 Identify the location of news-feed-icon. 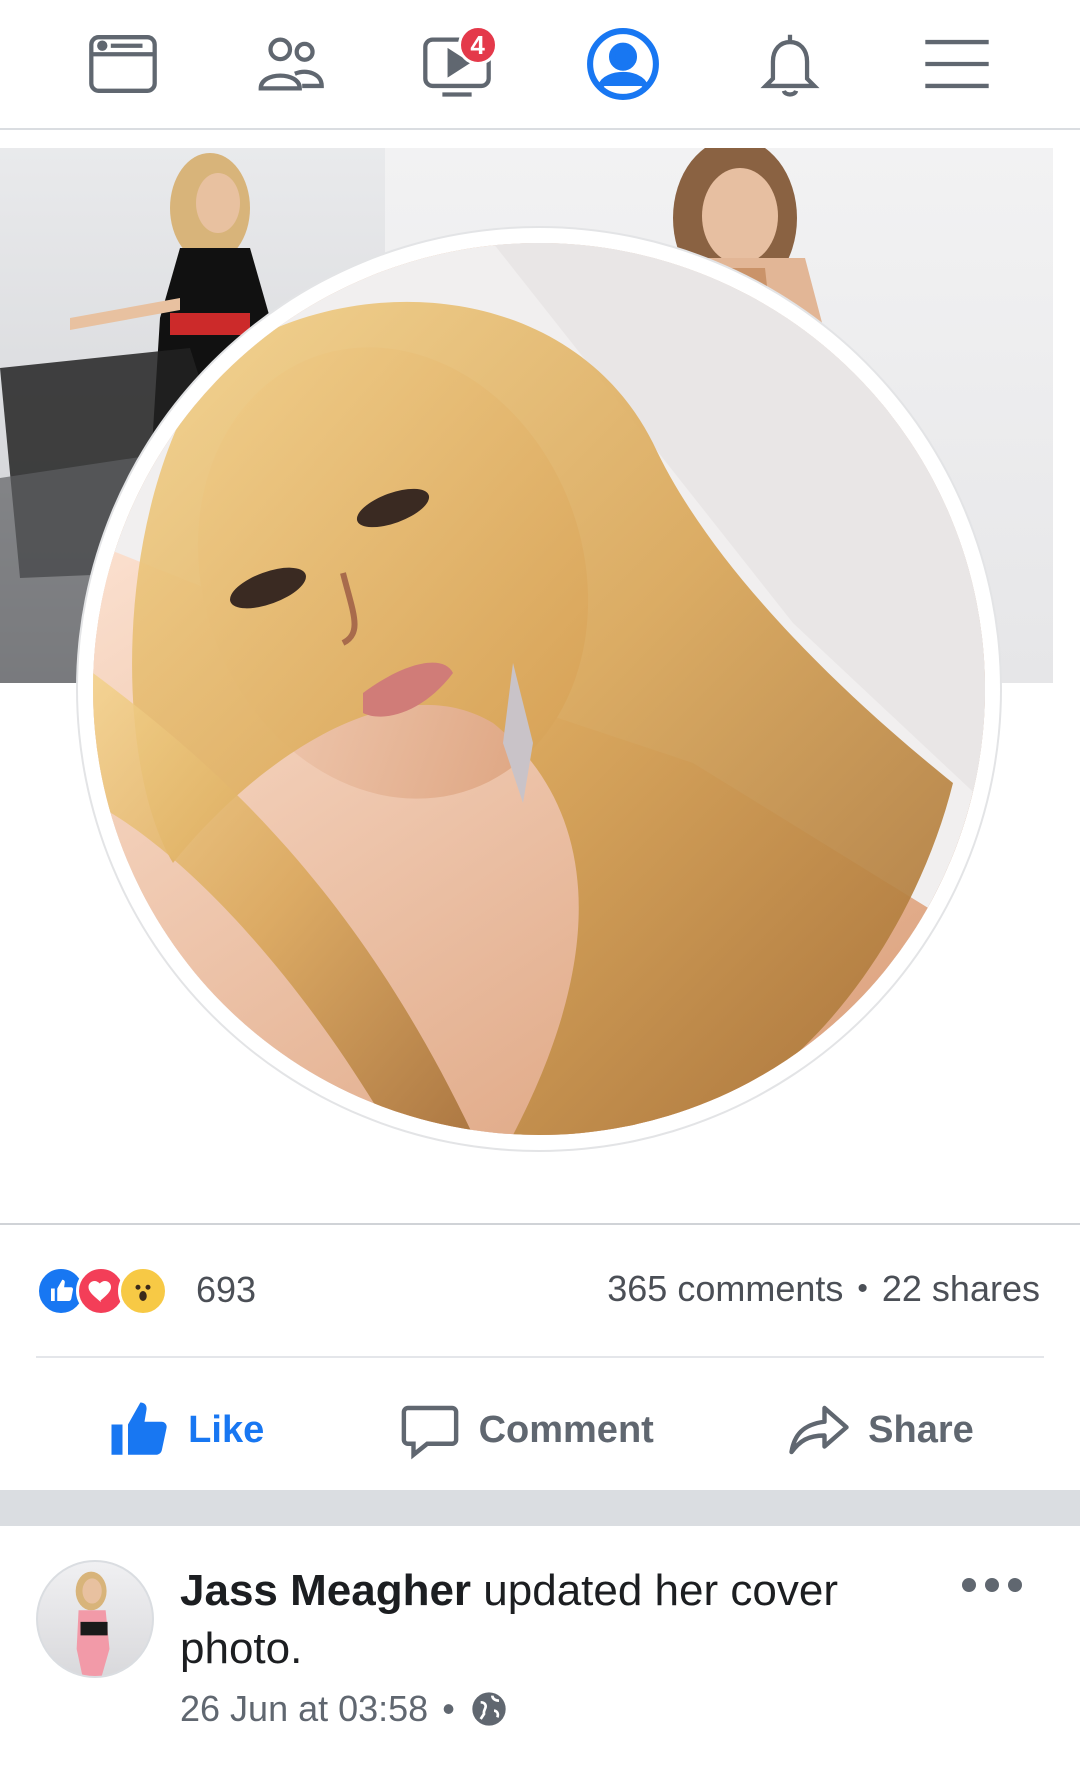
(123, 64).